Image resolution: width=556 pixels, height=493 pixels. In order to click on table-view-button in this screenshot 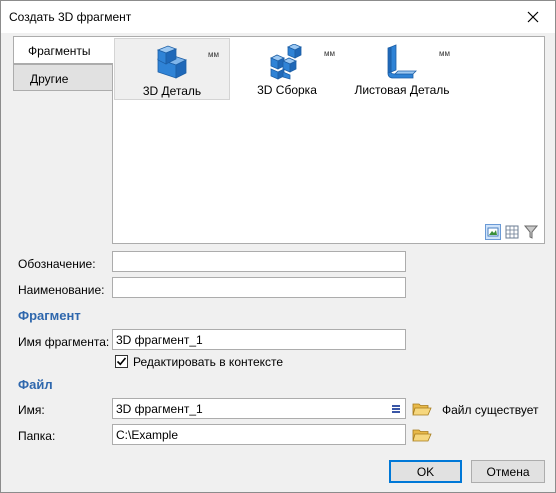, I will do `click(512, 232)`.